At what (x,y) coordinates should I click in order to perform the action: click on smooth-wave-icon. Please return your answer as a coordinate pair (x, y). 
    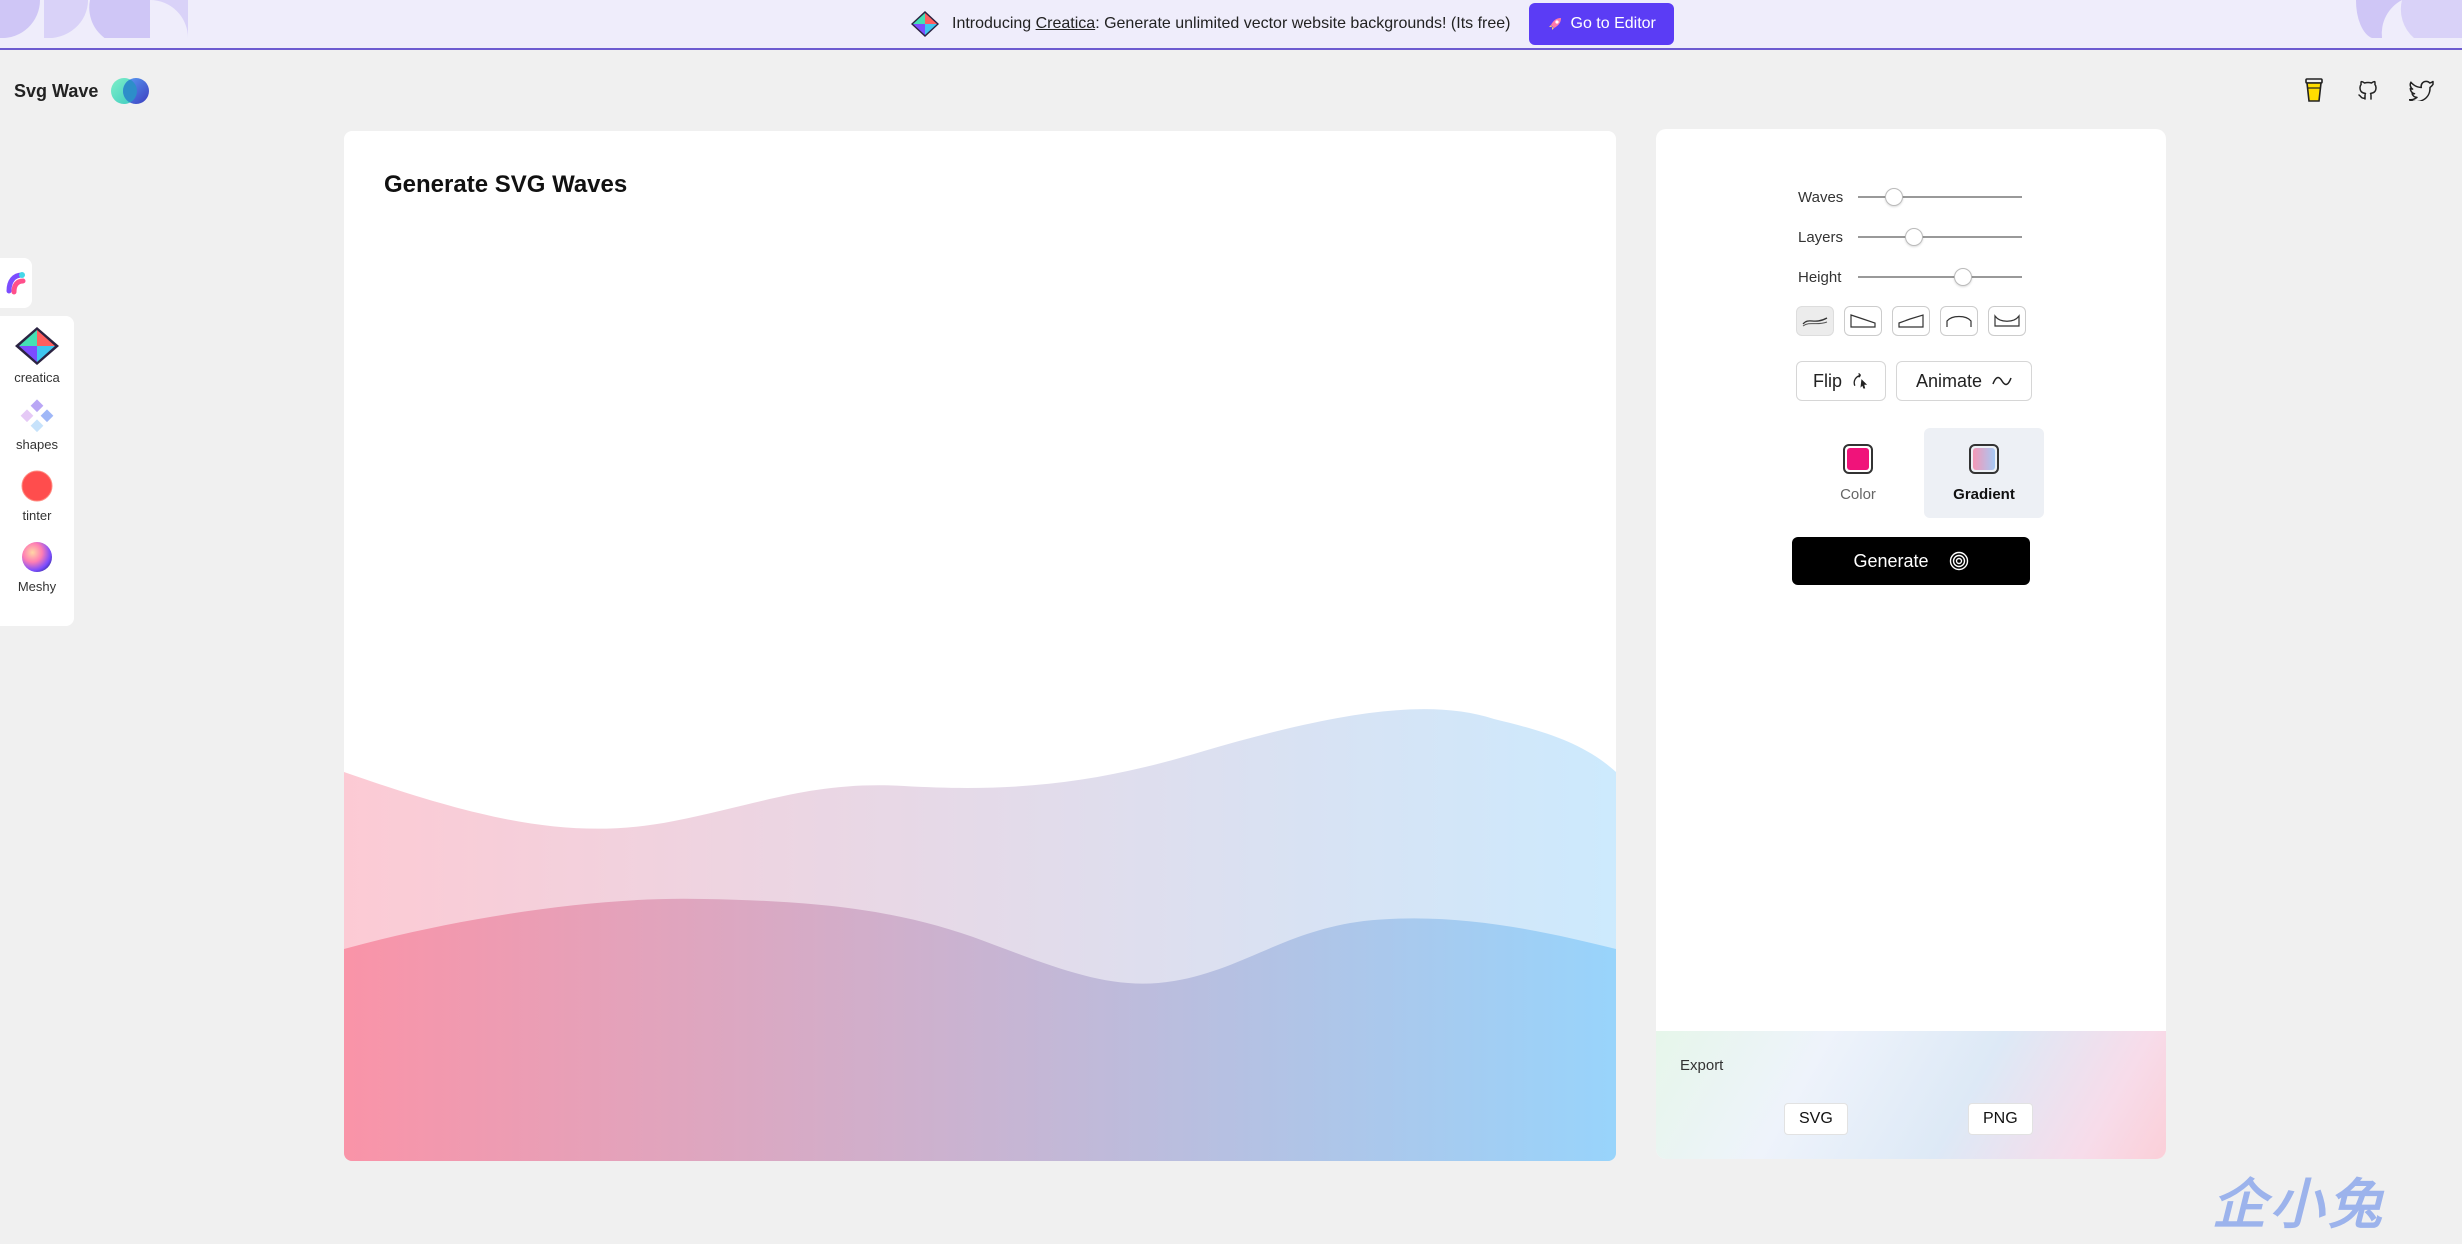
    Looking at the image, I should click on (1815, 322).